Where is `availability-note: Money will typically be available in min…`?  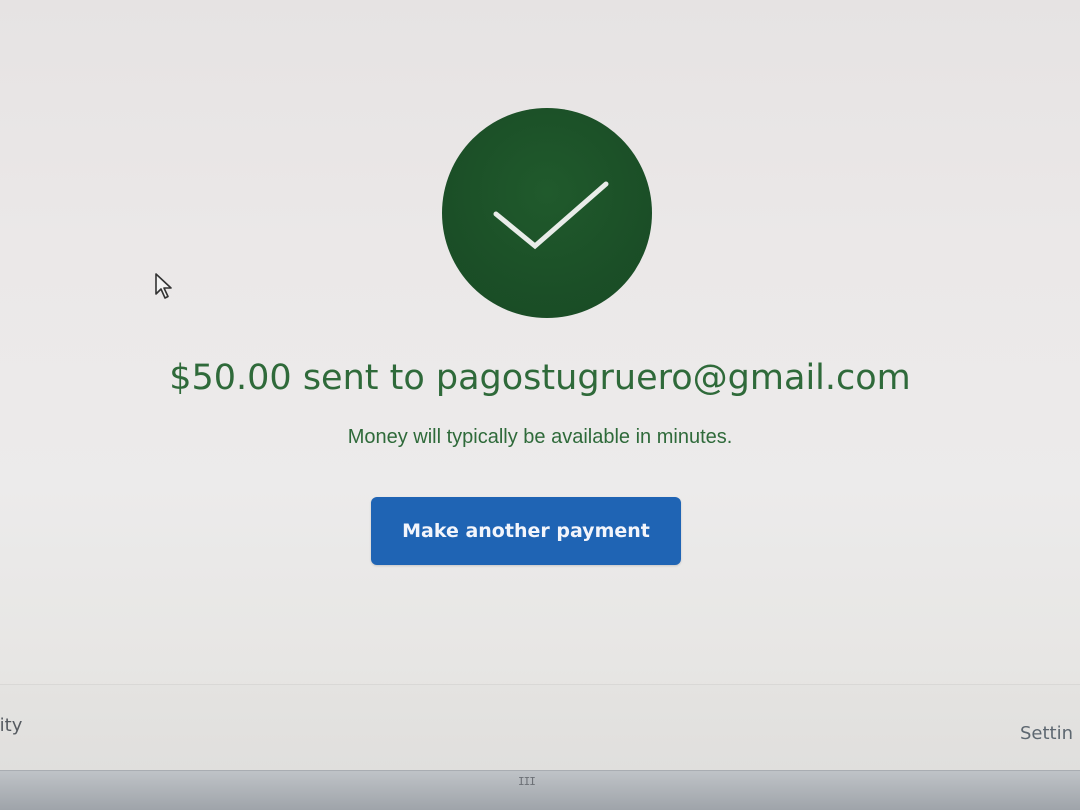
availability-note: Money will typically be available in min… is located at coordinates (540, 437).